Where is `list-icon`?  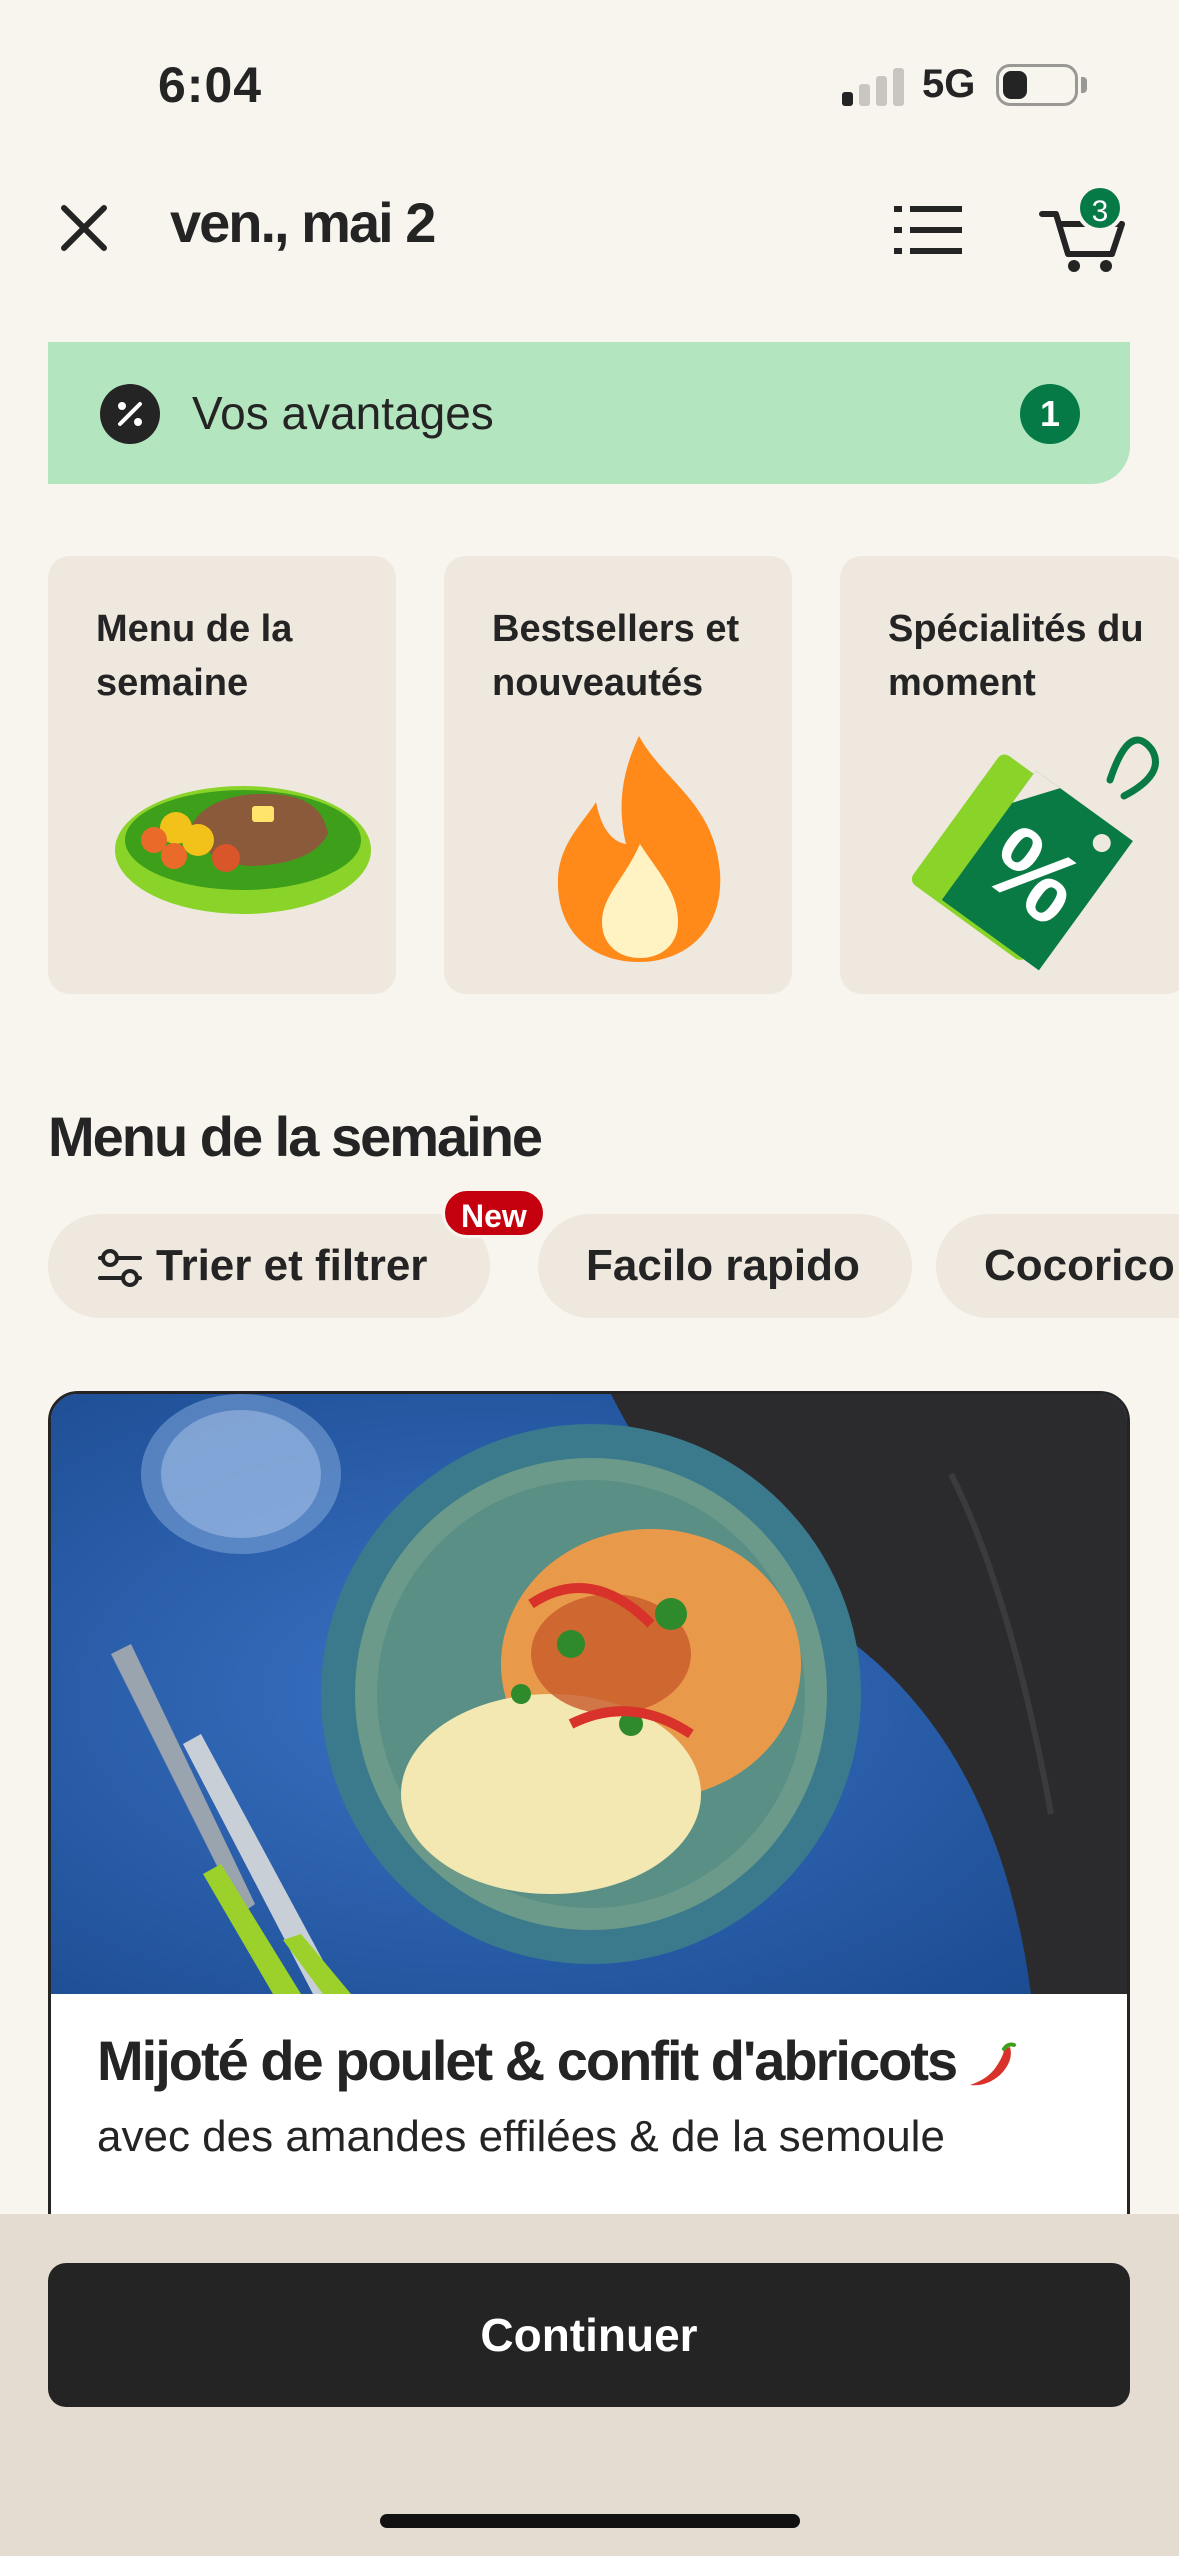 list-icon is located at coordinates (928, 230).